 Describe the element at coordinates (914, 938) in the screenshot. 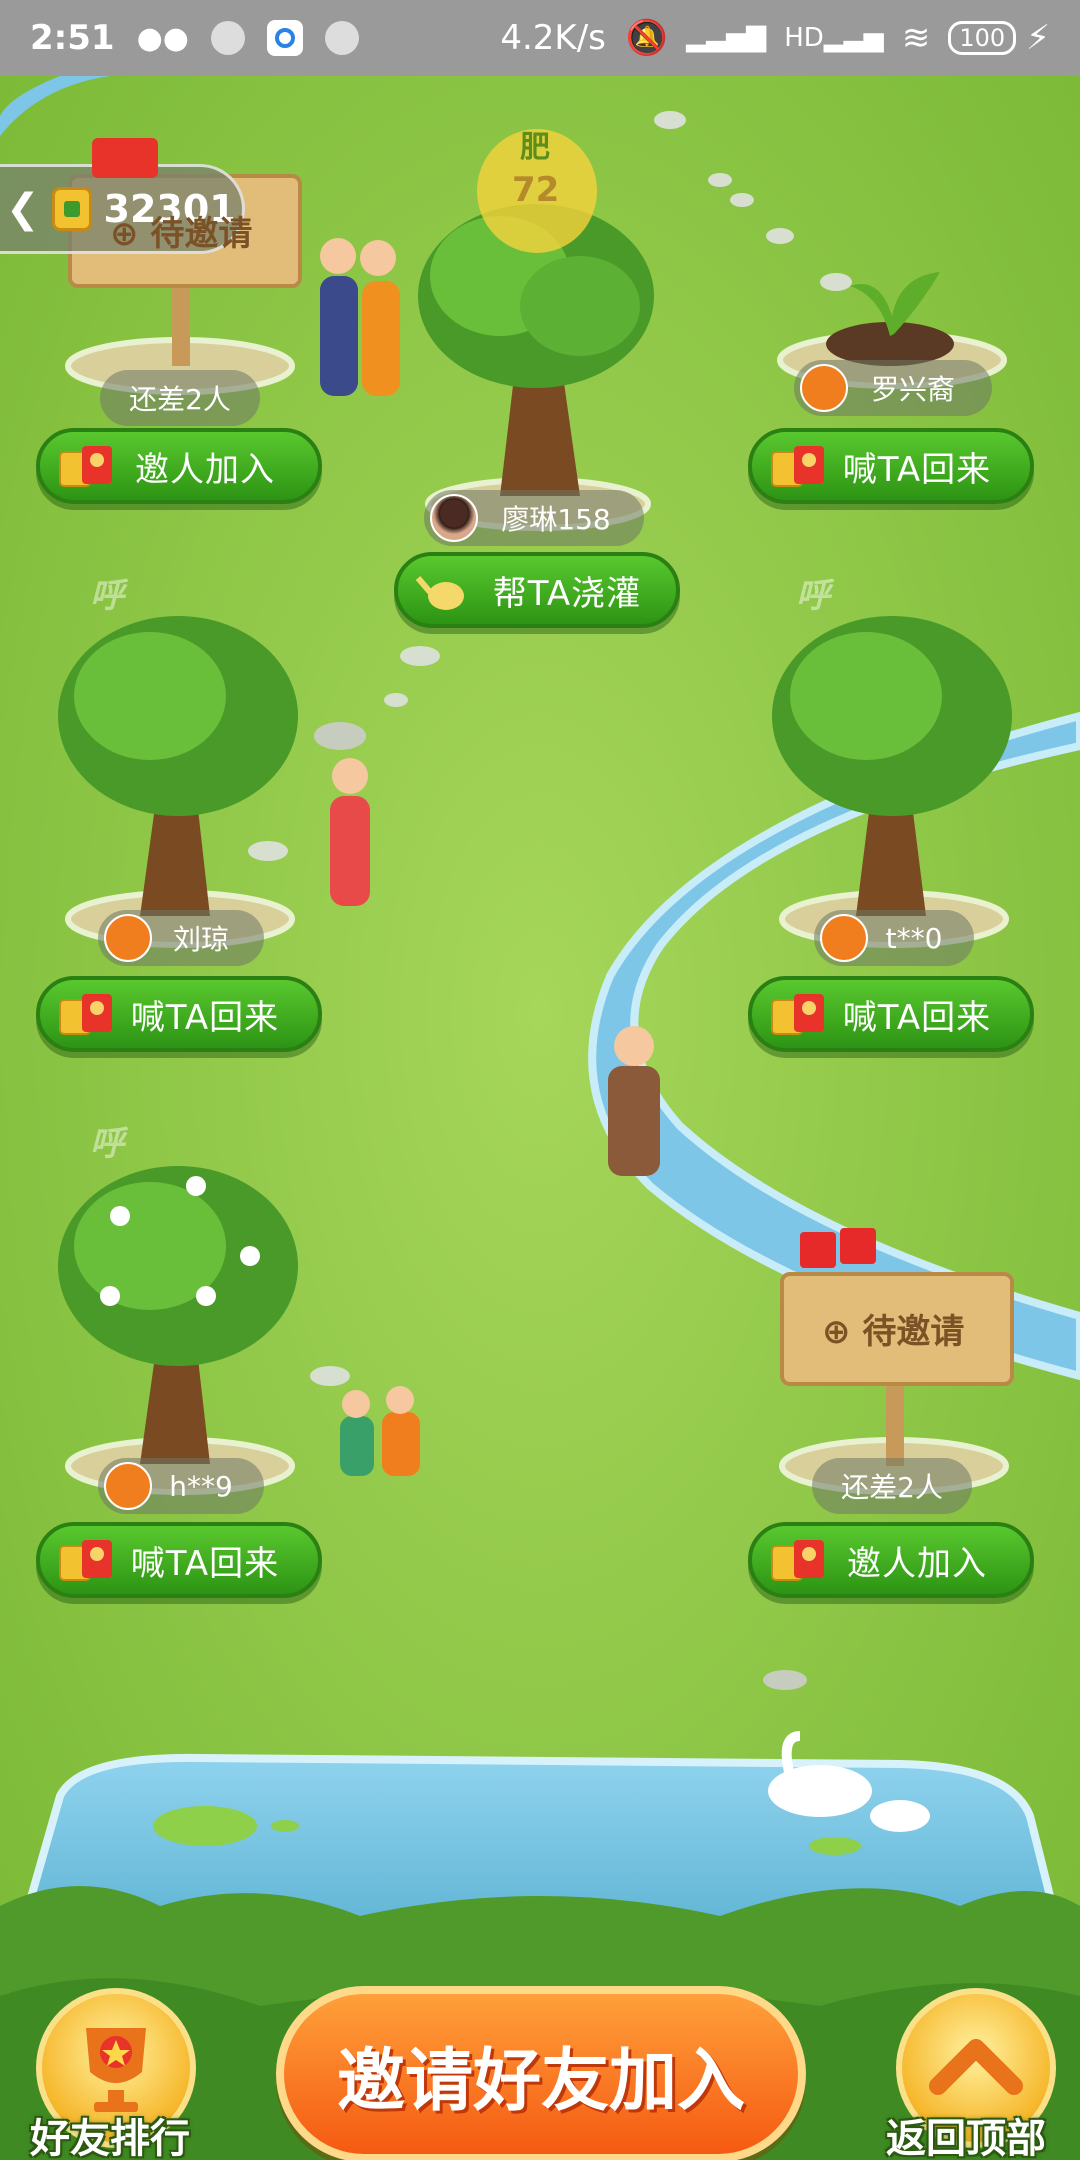

I see `friend-name-text: t**0` at that location.